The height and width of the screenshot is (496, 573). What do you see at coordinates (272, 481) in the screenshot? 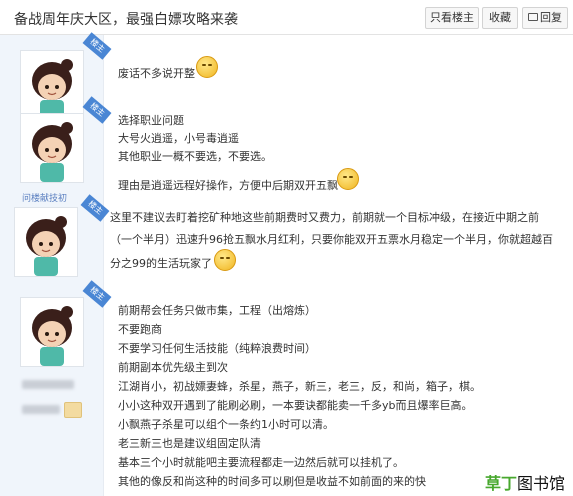
I see `post-text: 其他的像反和尚这种的时间多可以刷但是收益不如前面的来的快` at bounding box center [272, 481].